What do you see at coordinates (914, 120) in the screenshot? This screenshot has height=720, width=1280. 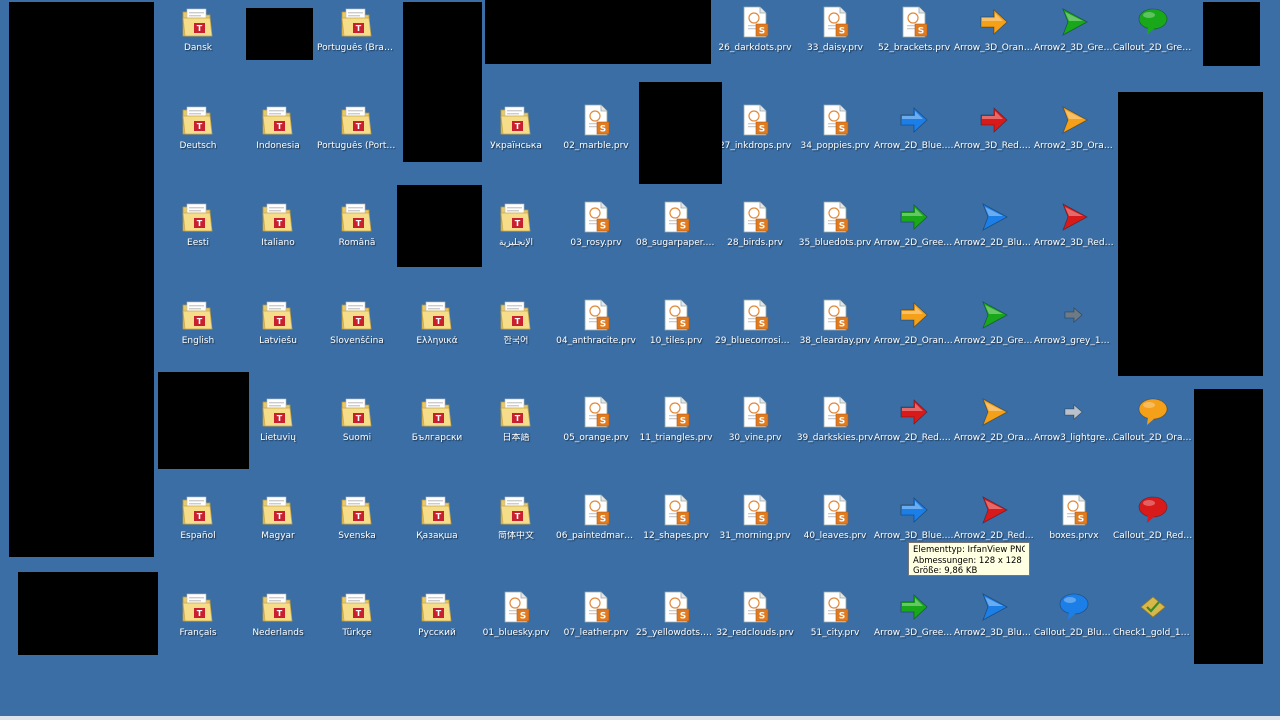 I see `arrow-2d-blue-icon` at bounding box center [914, 120].